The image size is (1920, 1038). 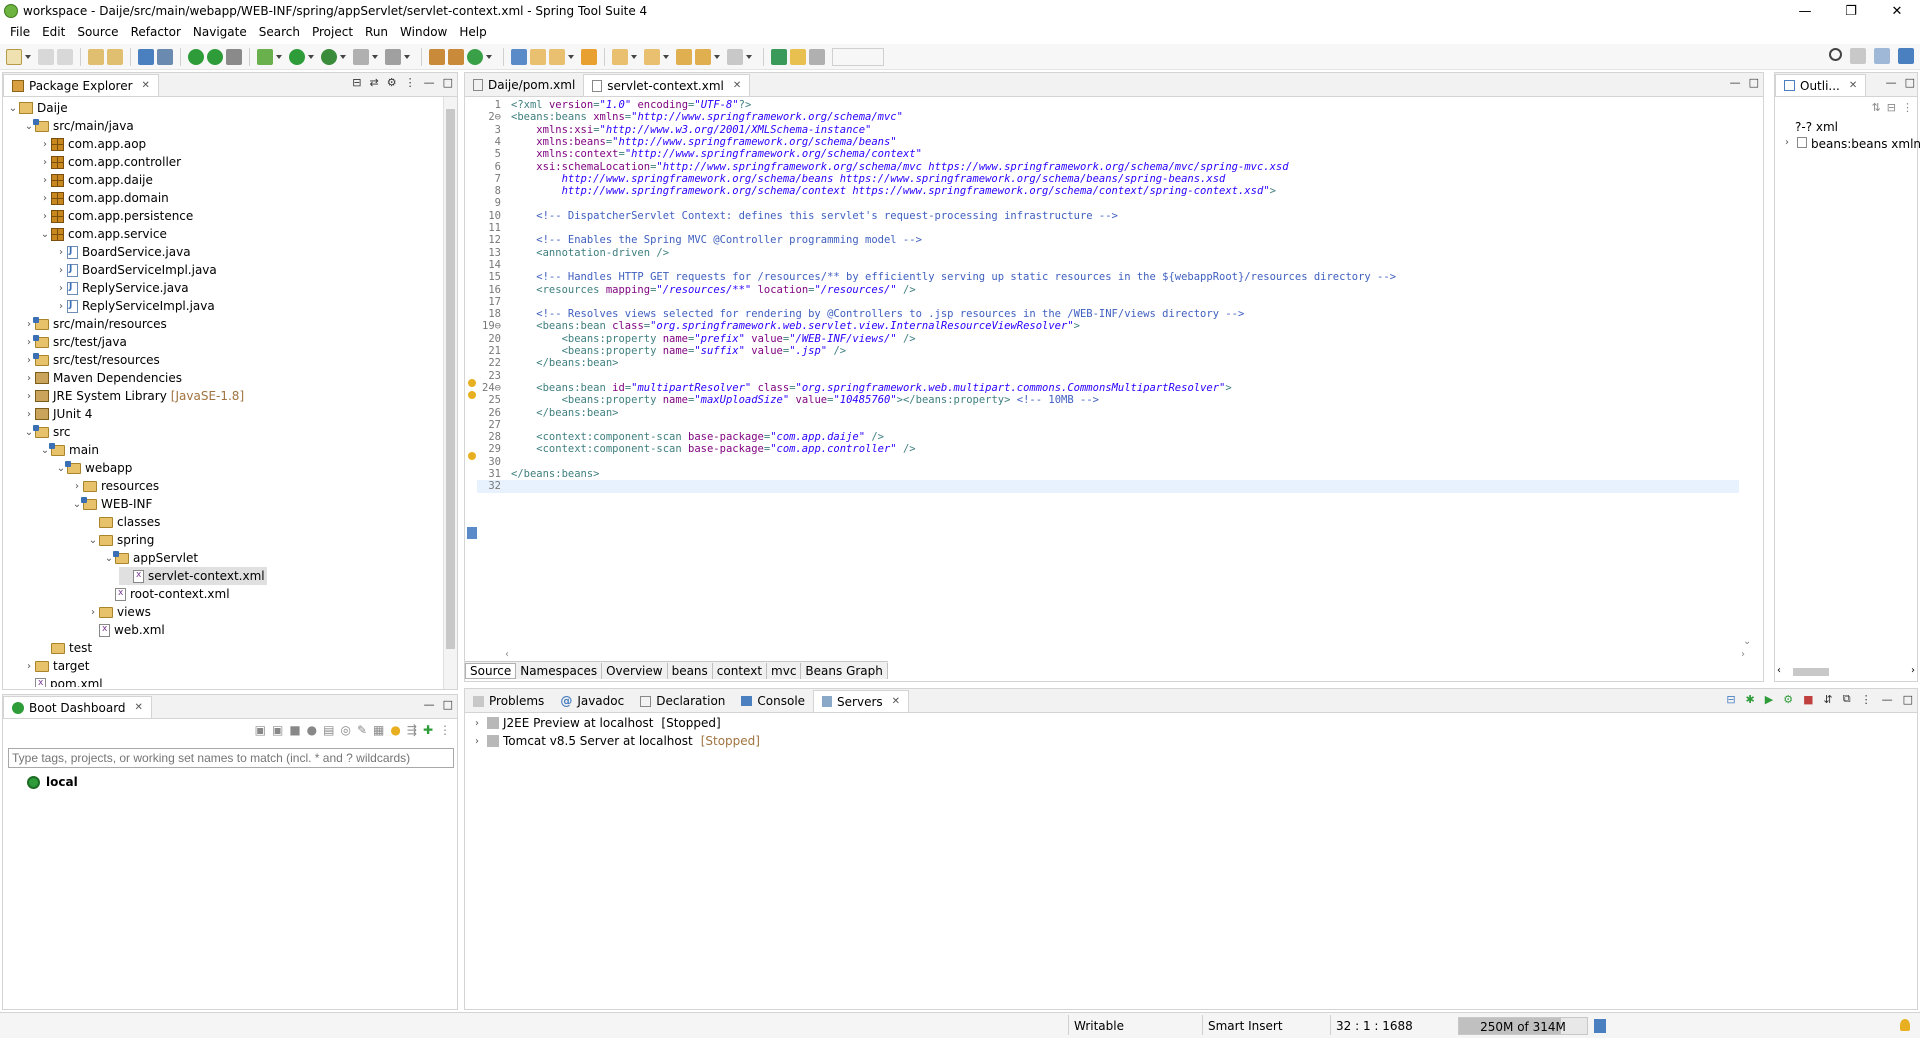 I want to click on tab-source: Source, so click(x=491, y=670).